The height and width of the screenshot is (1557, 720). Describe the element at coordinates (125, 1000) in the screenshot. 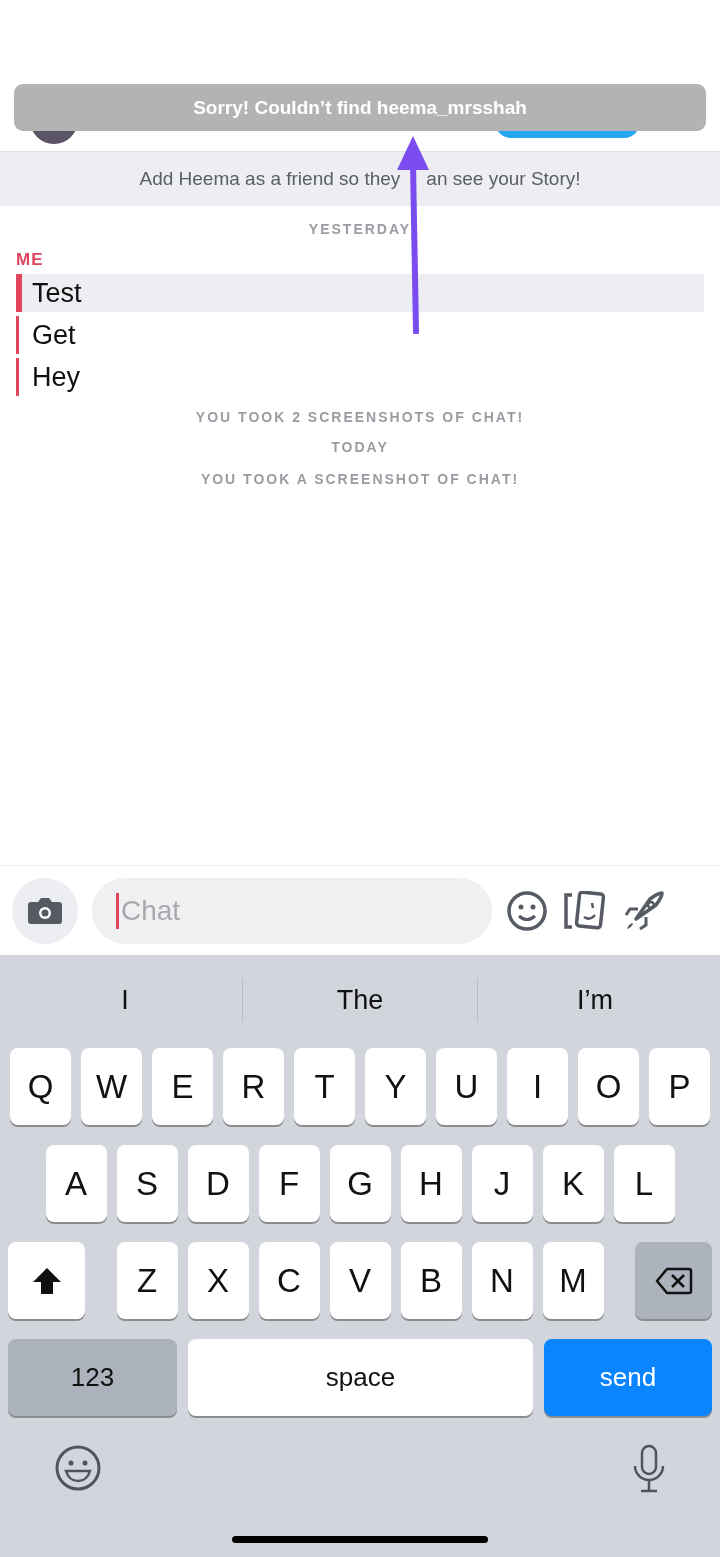

I see `suggestion: I` at that location.